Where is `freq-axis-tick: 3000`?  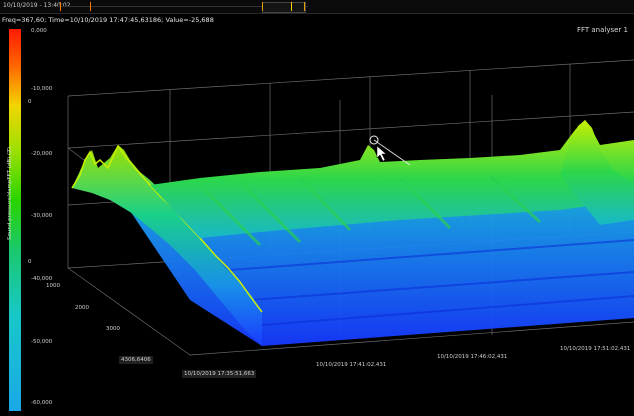
freq-axis-tick: 3000 is located at coordinates (113, 329).